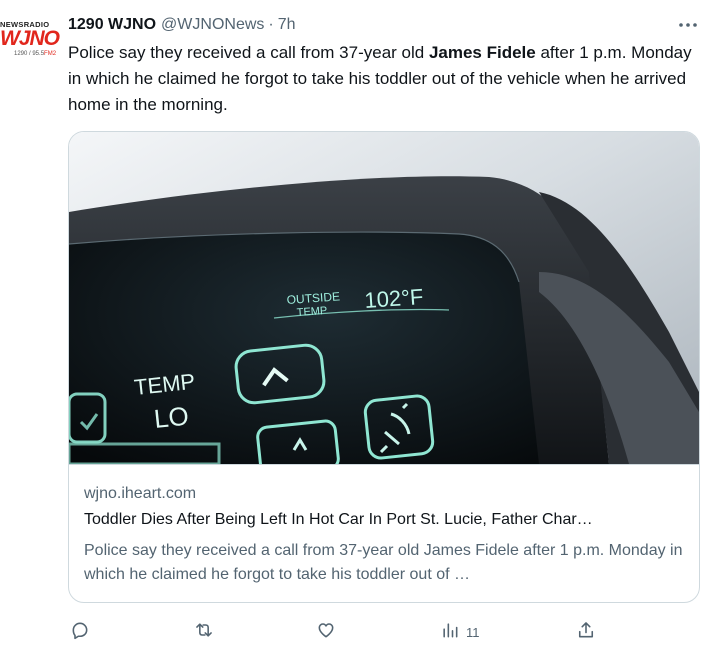  Describe the element at coordinates (384, 632) in the screenshot. I see `tweet-actions: 11` at that location.